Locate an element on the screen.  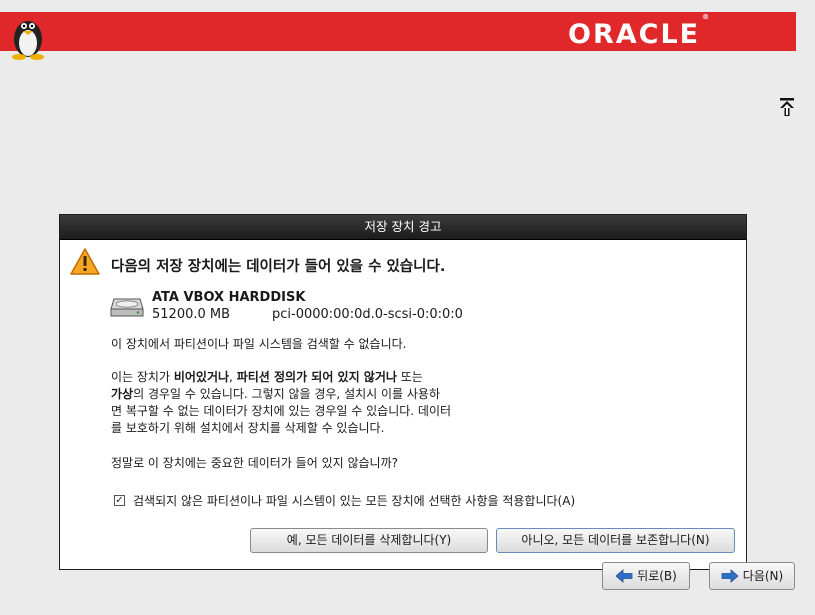
tux-penguin-icon is located at coordinates (28, 40).